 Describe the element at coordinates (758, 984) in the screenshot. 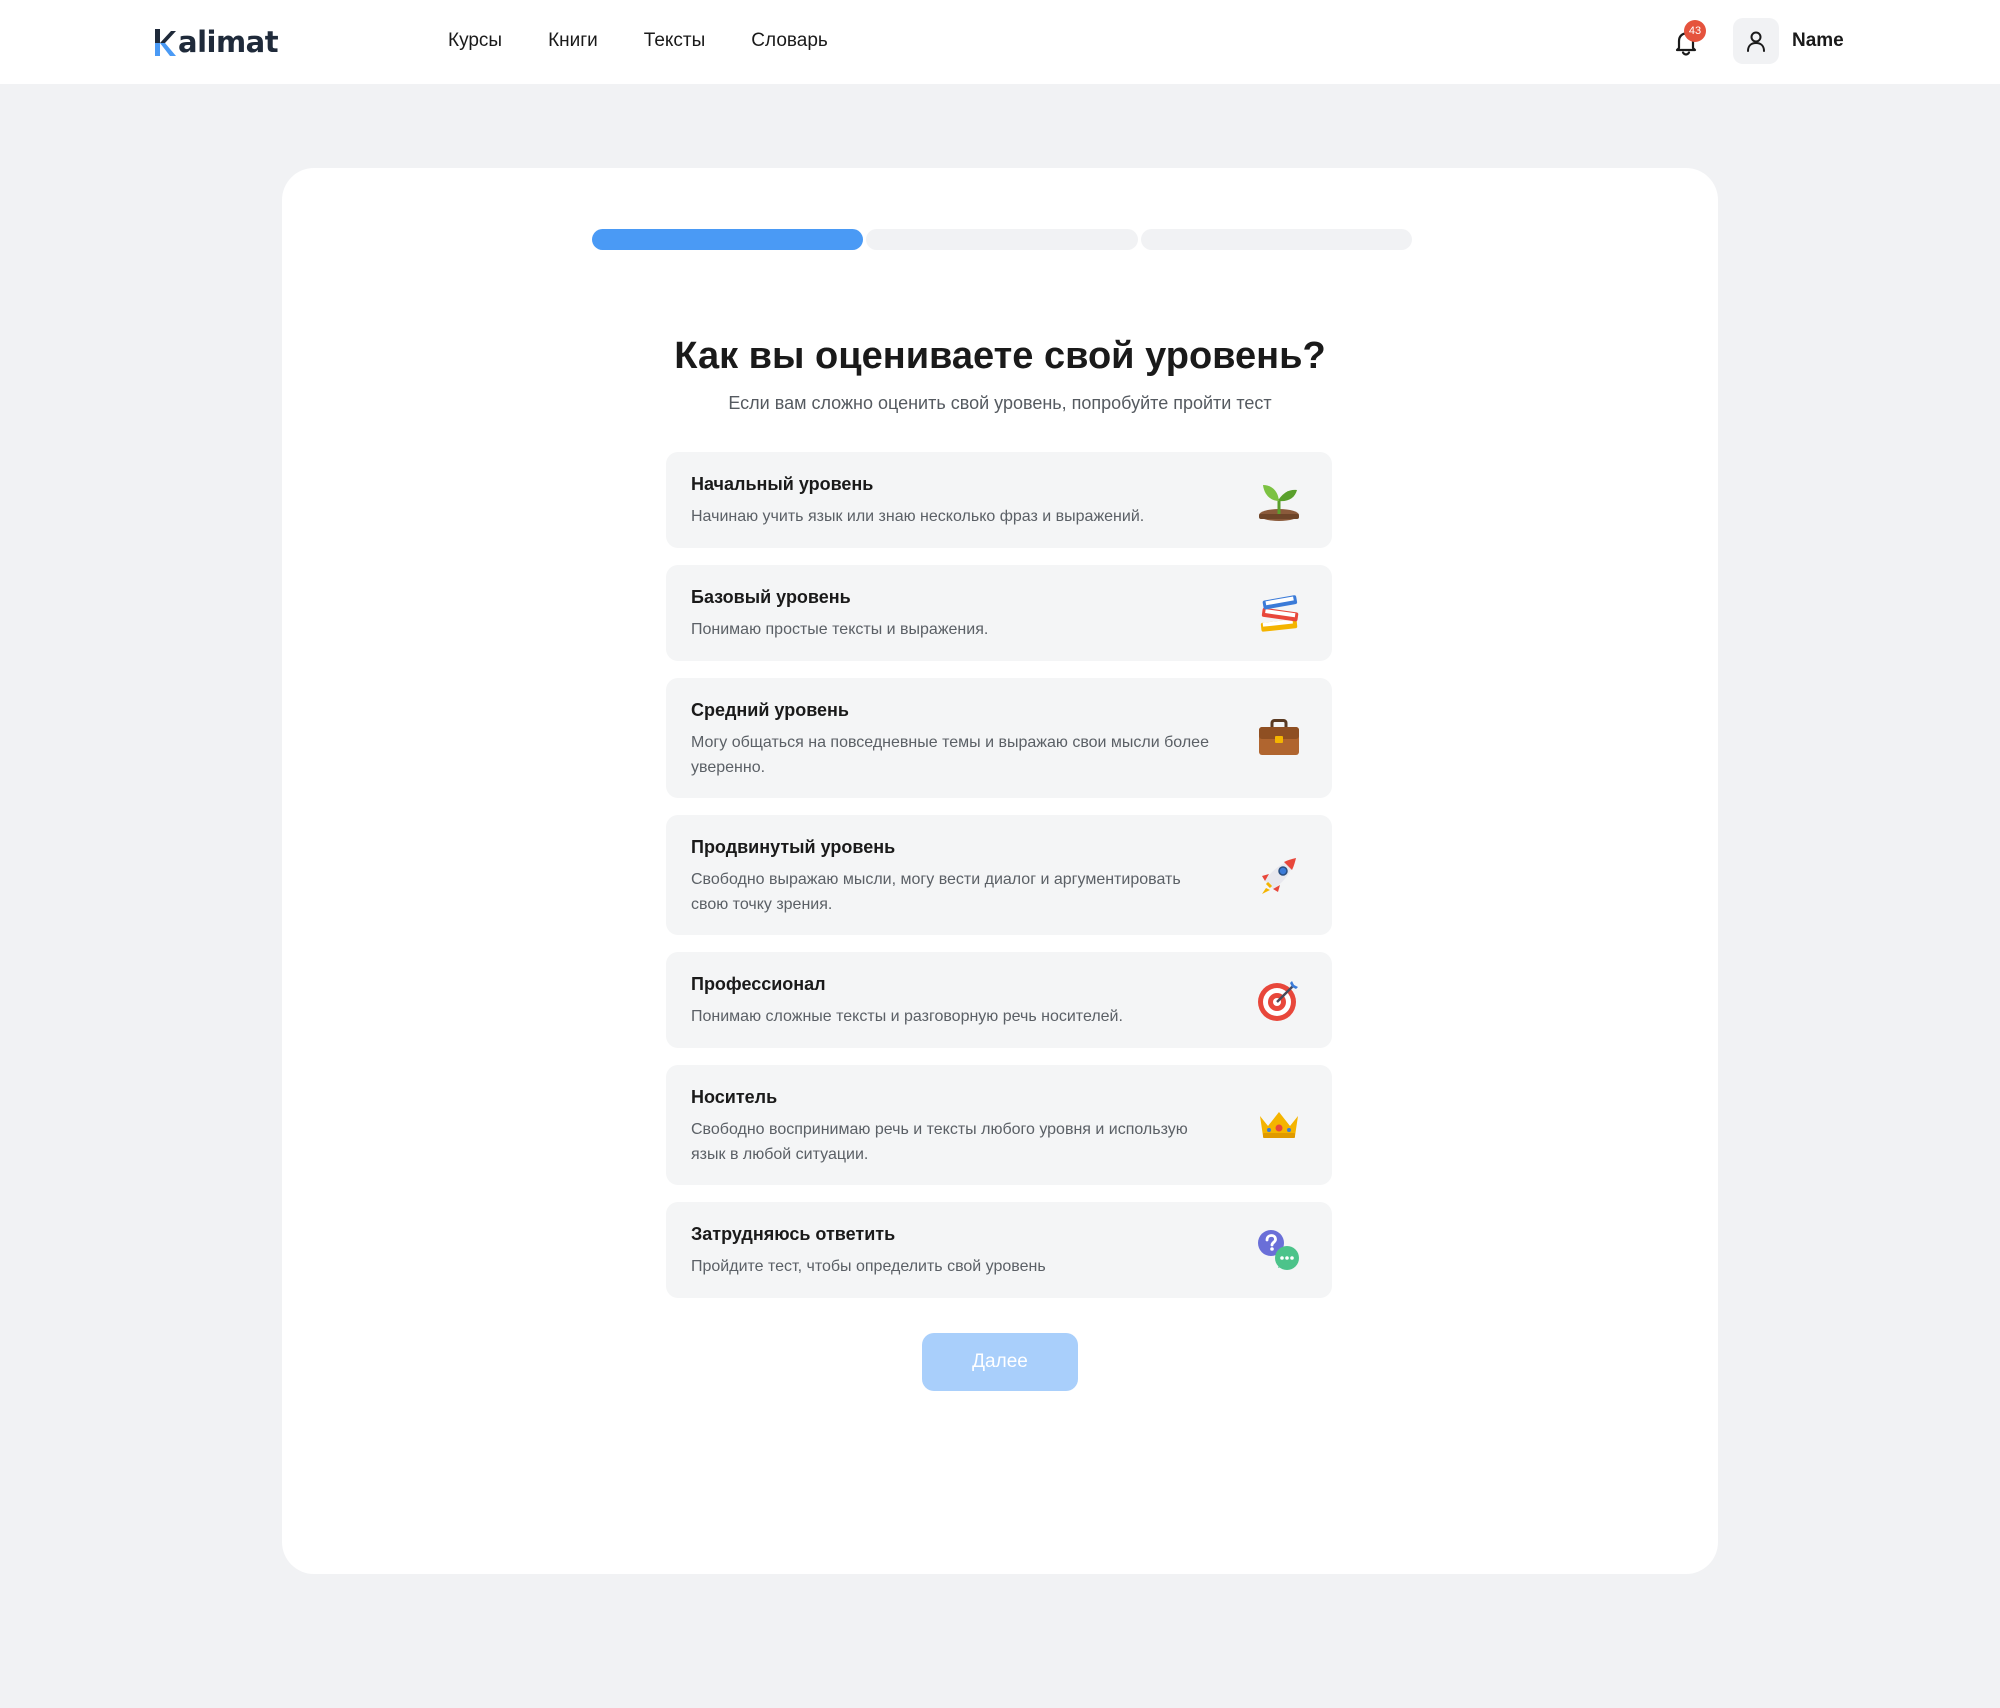

I see `option-title: Профессионал` at that location.